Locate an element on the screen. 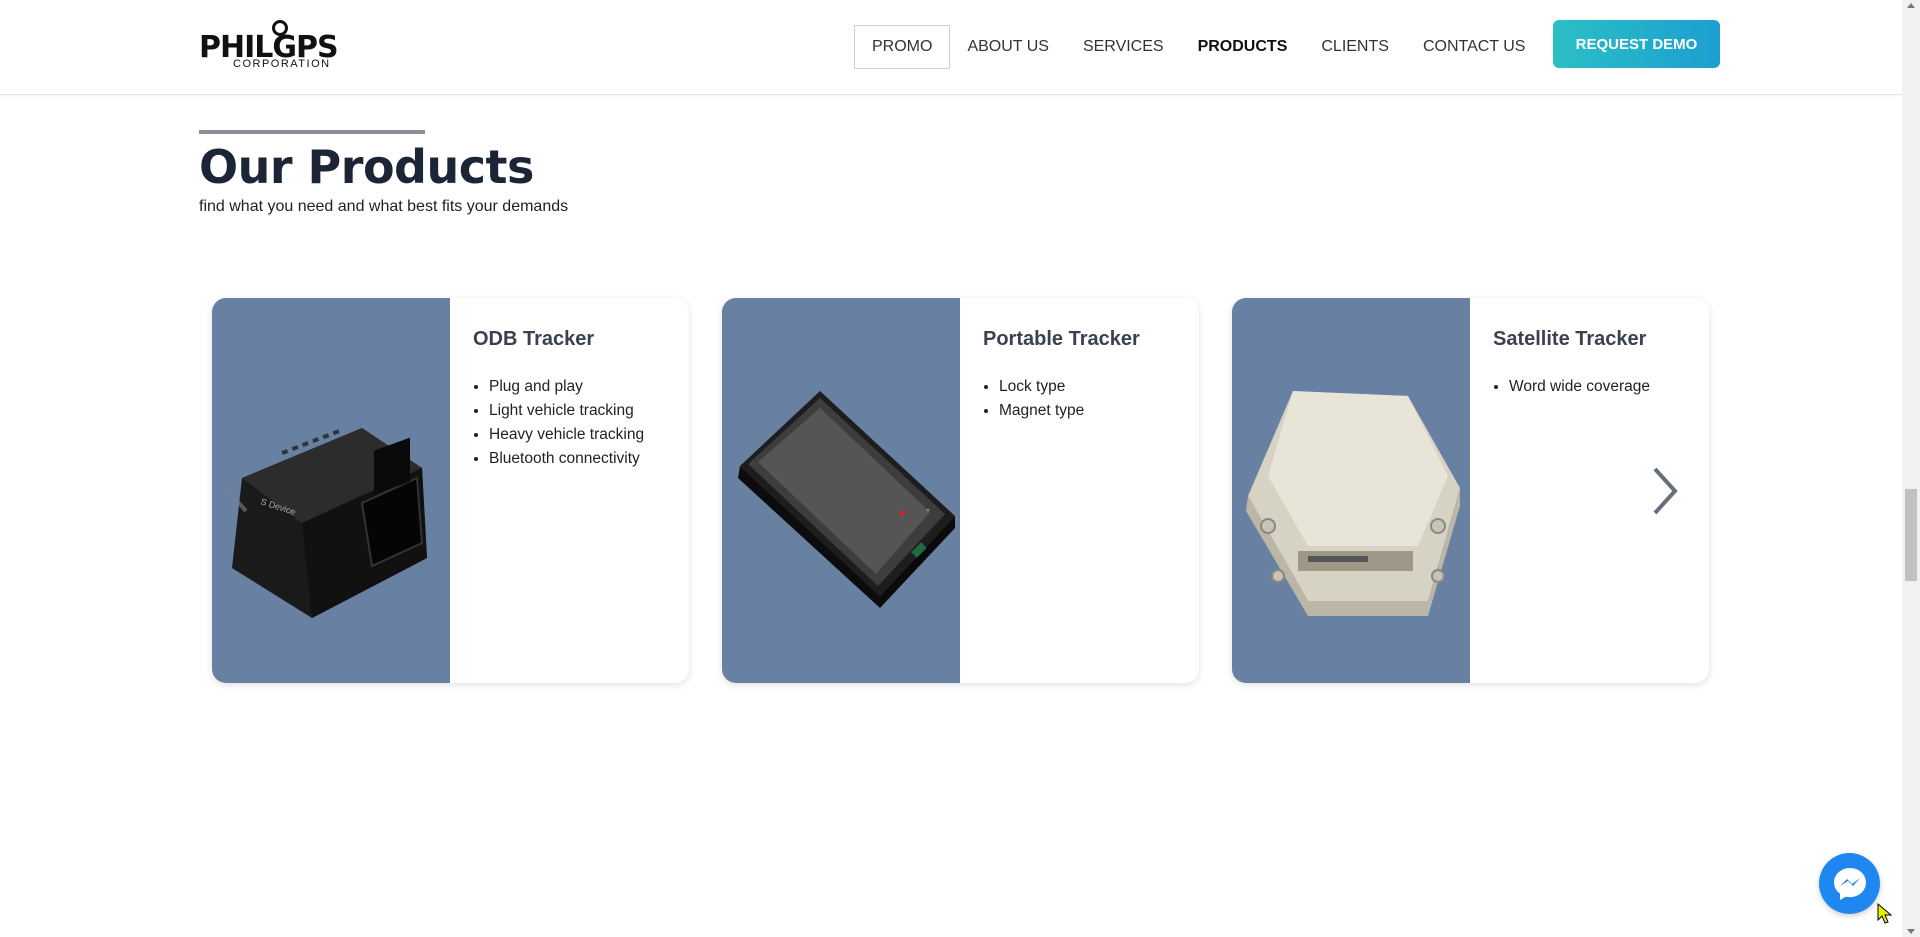 The width and height of the screenshot is (1920, 937). scroll-up-arrow-icon is located at coordinates (1911, 5).